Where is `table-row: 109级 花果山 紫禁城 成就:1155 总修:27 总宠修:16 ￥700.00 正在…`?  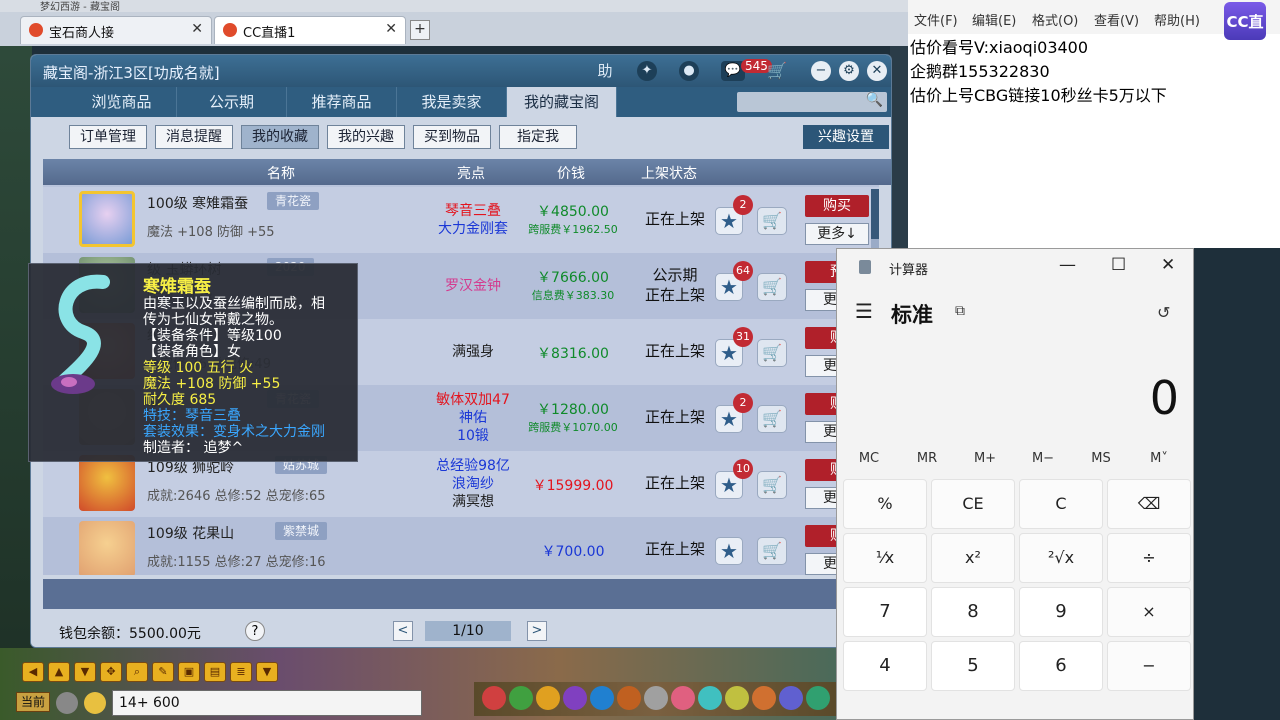 table-row: 109级 花果山 紫禁城 成就:1155 总修:27 总宠修:16 ￥700.00 正在… is located at coordinates (461, 546).